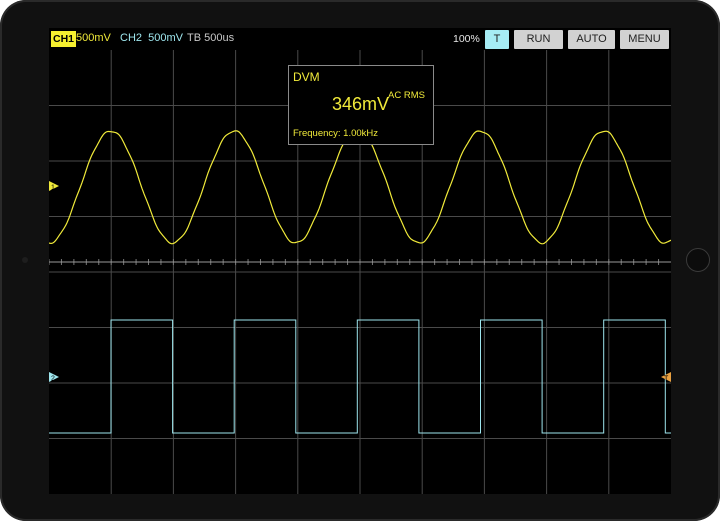 This screenshot has width=720, height=521. I want to click on trigger-marker-label: T, so click(666, 379).